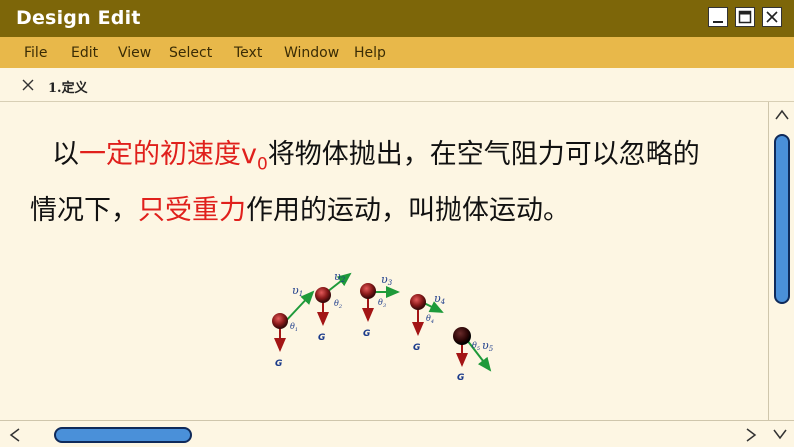 This screenshot has height=447, width=794. What do you see at coordinates (366, 334) in the screenshot?
I see `gravity-label-3: G` at bounding box center [366, 334].